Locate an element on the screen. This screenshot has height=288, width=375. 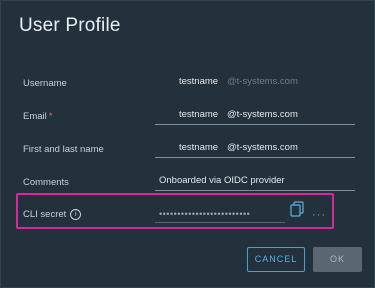
more-options-icon: ··· is located at coordinates (319, 215).